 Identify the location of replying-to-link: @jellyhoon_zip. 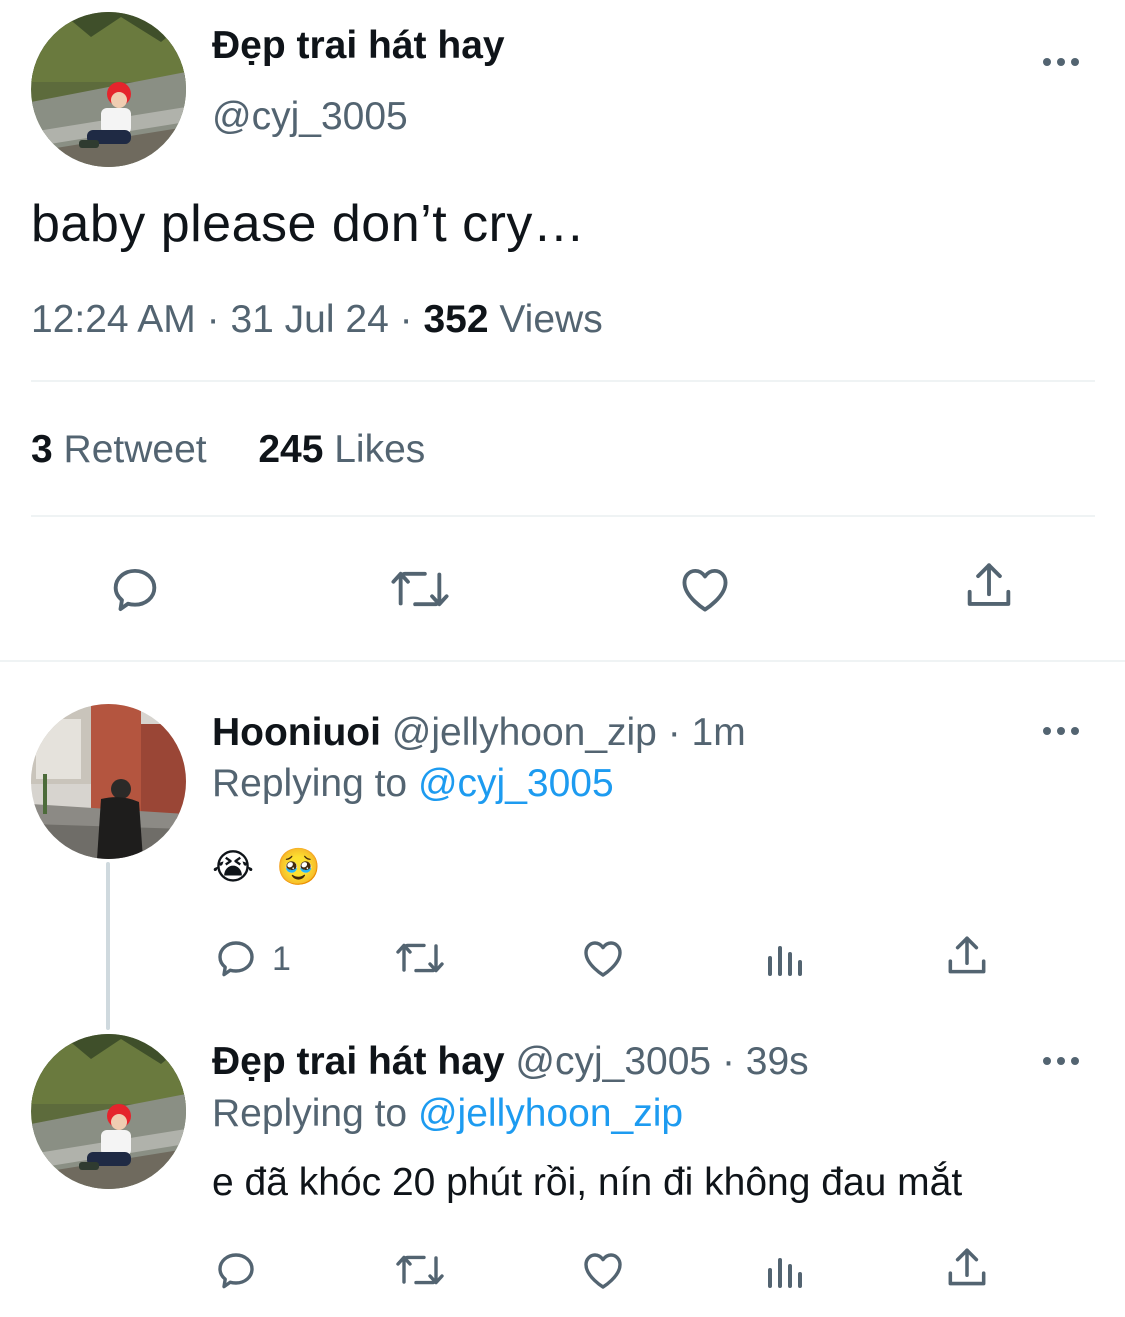
(550, 1113).